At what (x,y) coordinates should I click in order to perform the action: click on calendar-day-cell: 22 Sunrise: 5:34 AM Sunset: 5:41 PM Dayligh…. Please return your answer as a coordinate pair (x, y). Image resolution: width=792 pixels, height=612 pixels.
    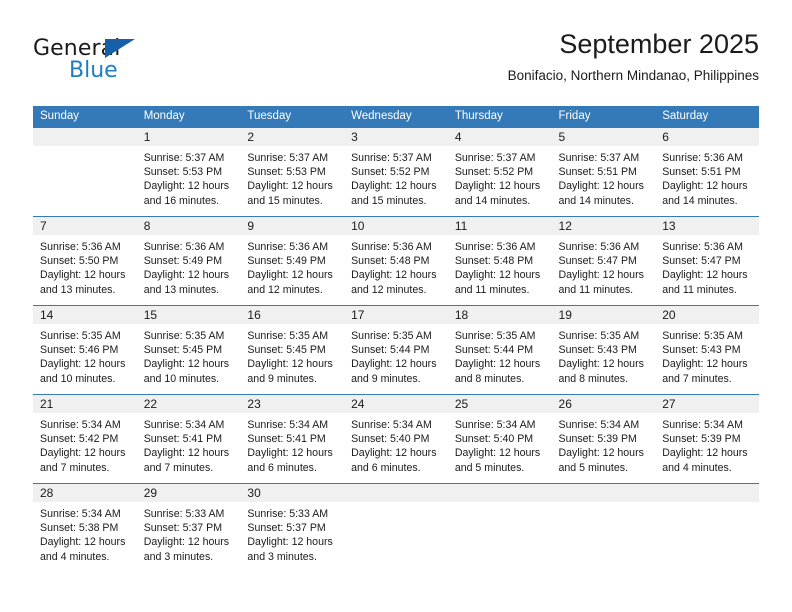
    Looking at the image, I should click on (188, 439).